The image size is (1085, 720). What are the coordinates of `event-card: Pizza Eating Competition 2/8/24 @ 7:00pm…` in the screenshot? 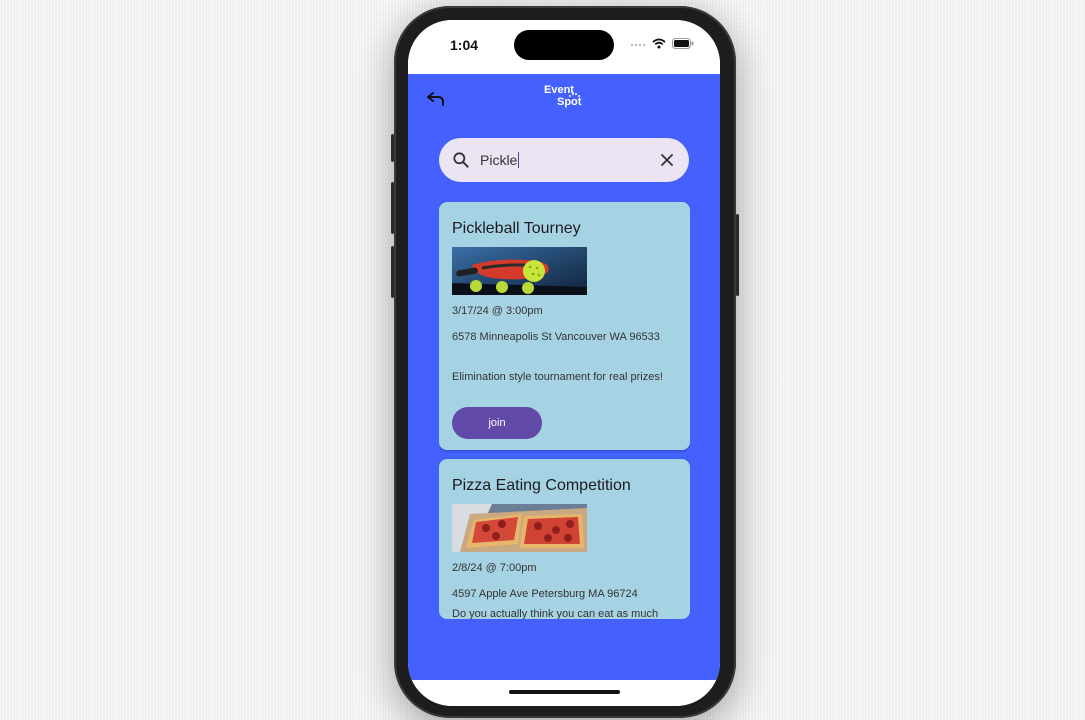 It's located at (564, 539).